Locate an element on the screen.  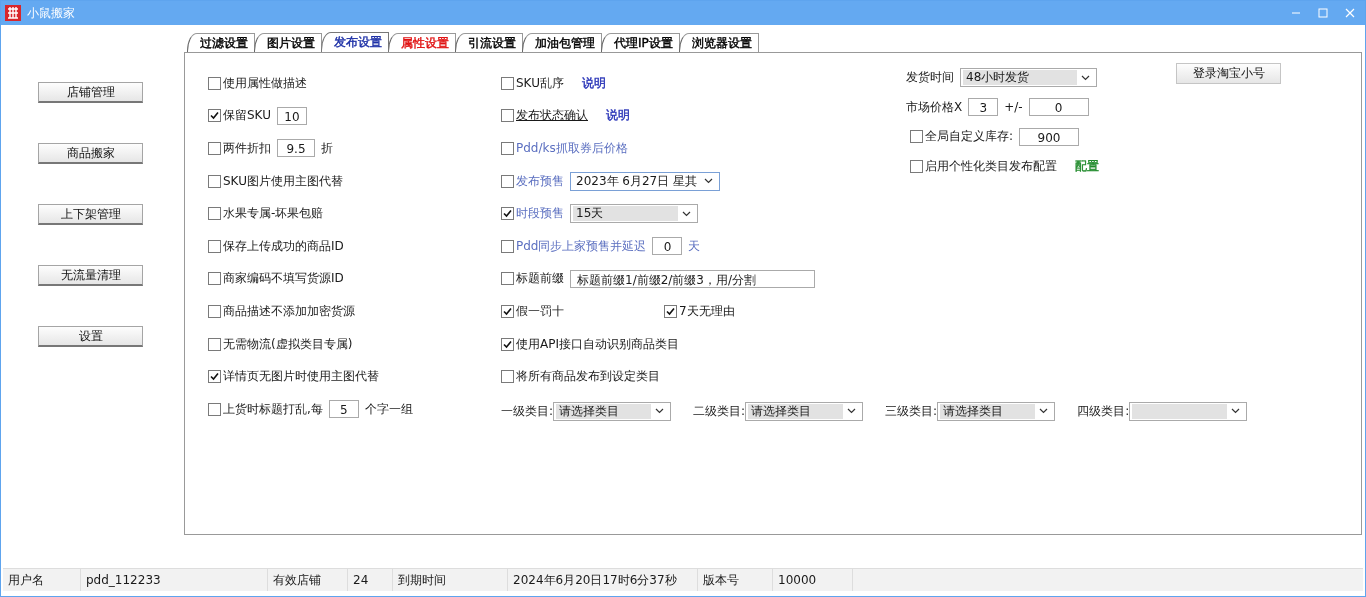
label: 发货时间 is located at coordinates (930, 78).